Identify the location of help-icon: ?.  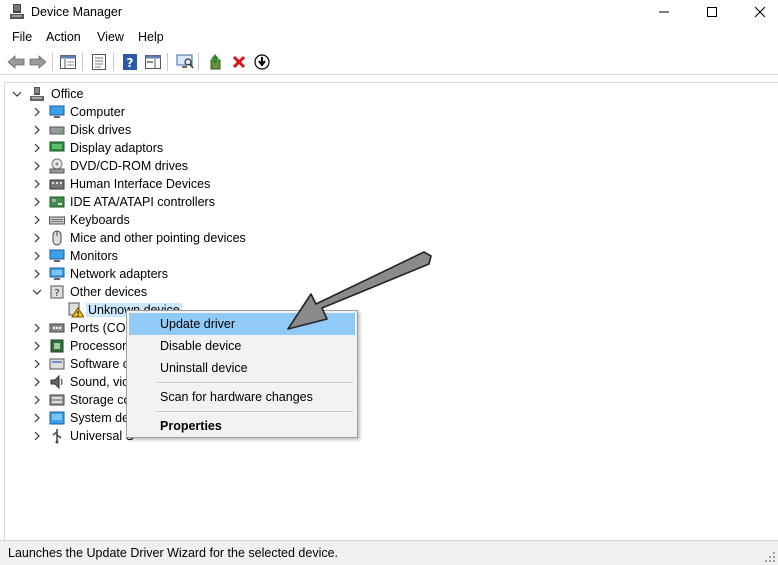
(130, 62).